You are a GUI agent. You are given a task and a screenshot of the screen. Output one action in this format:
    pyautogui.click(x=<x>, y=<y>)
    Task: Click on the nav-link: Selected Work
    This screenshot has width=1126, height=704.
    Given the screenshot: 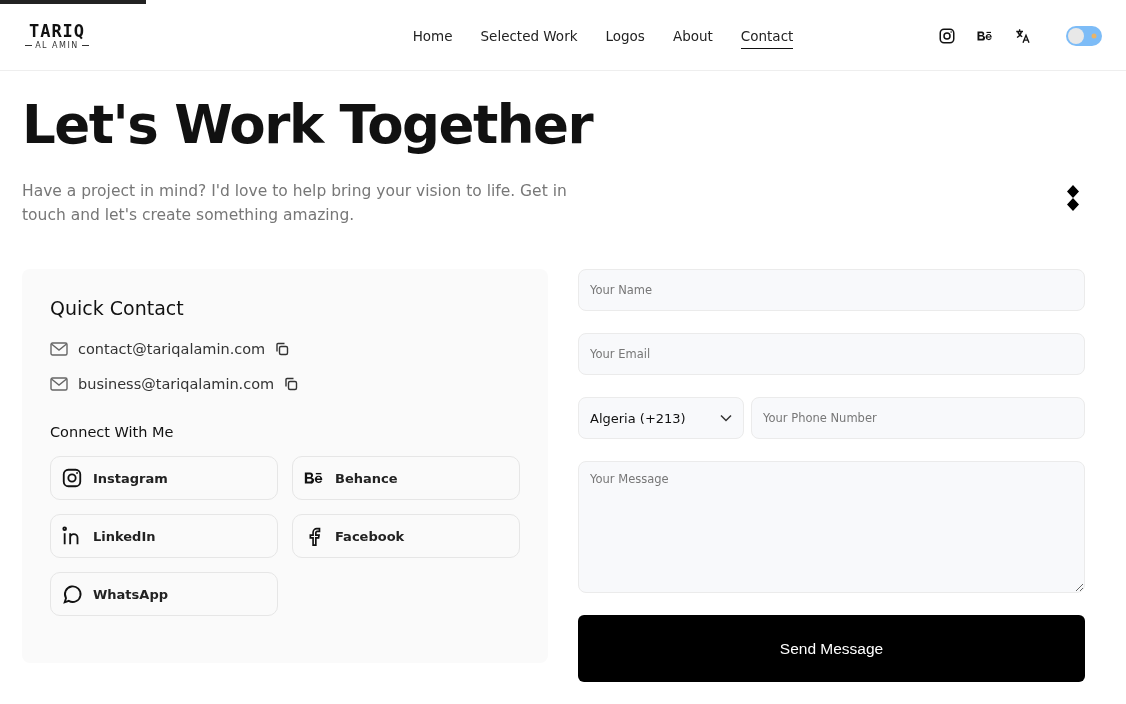 What is the action you would take?
    pyautogui.click(x=529, y=36)
    